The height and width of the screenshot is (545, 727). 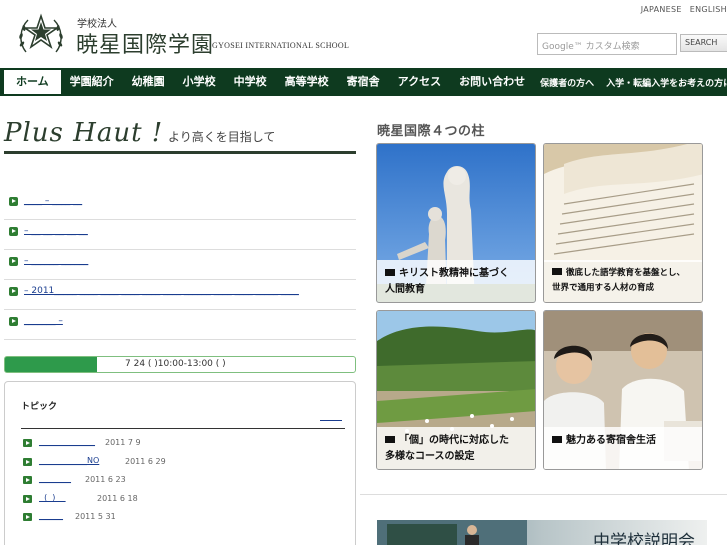 What do you see at coordinates (603, 288) in the screenshot?
I see `pillar-line2: 世界で通用する人材の育成` at bounding box center [603, 288].